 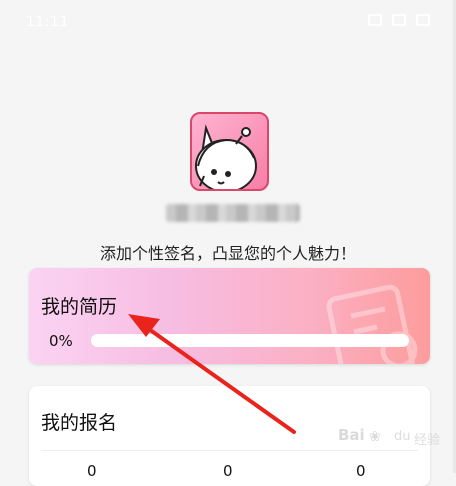 I want to click on battery-icon, so click(x=423, y=20).